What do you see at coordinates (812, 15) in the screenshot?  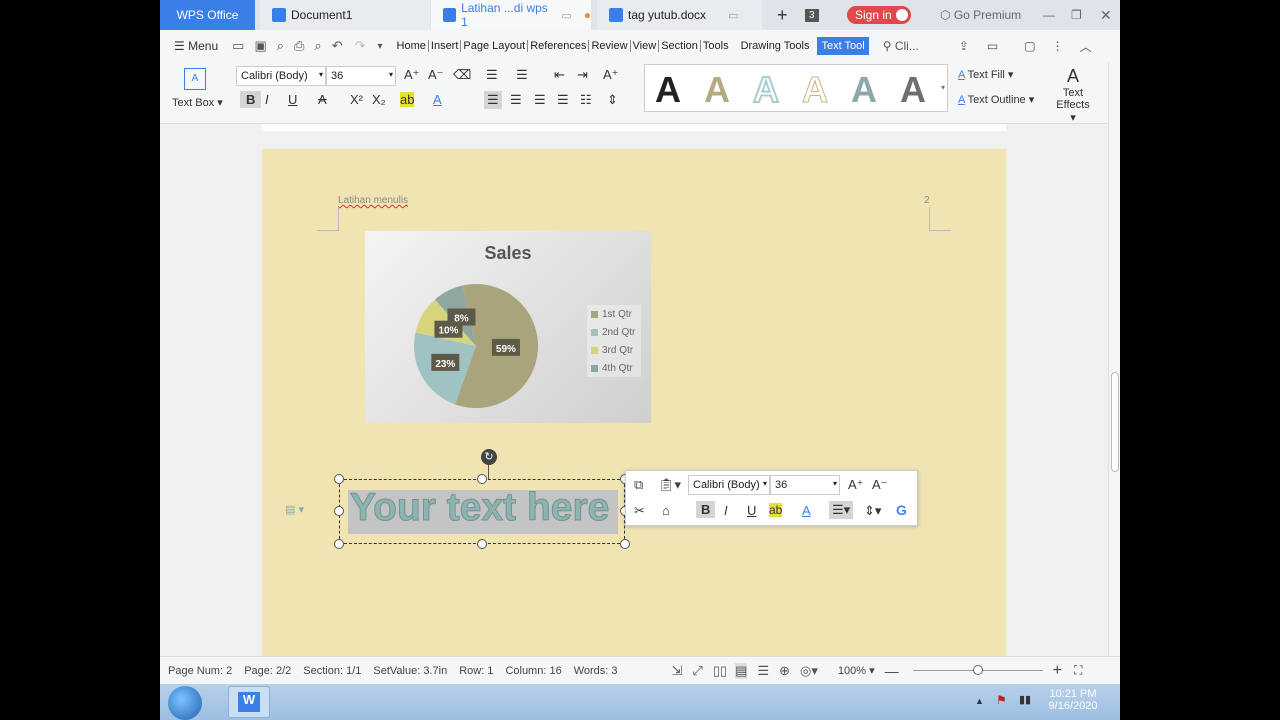 I see `tab-count-badge: 3` at bounding box center [812, 15].